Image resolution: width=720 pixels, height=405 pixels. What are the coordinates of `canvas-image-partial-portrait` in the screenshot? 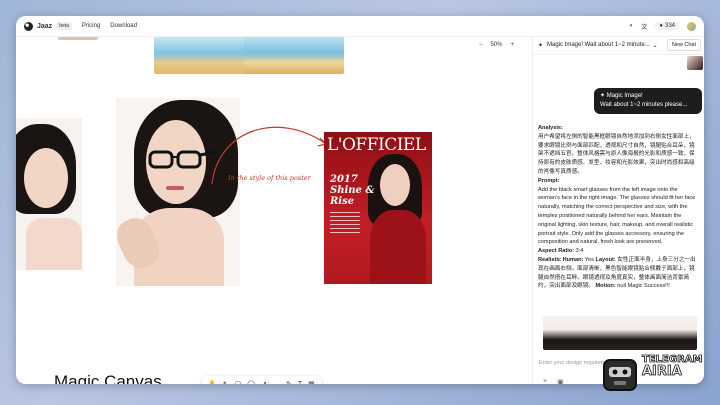 It's located at (49, 194).